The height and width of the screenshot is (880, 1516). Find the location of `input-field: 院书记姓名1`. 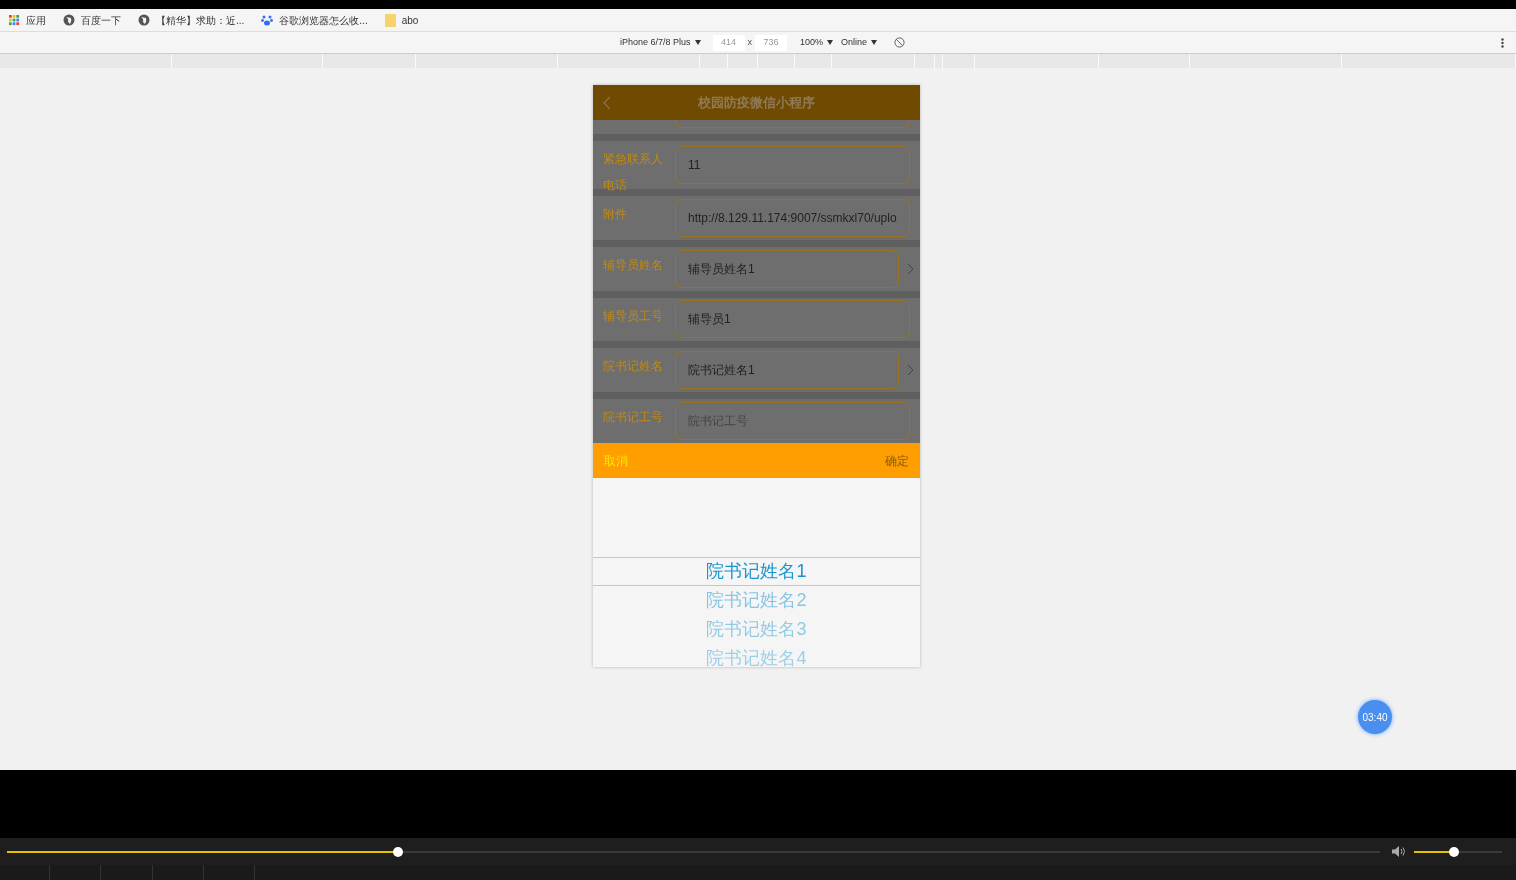

input-field: 院书记姓名1 is located at coordinates (787, 370).